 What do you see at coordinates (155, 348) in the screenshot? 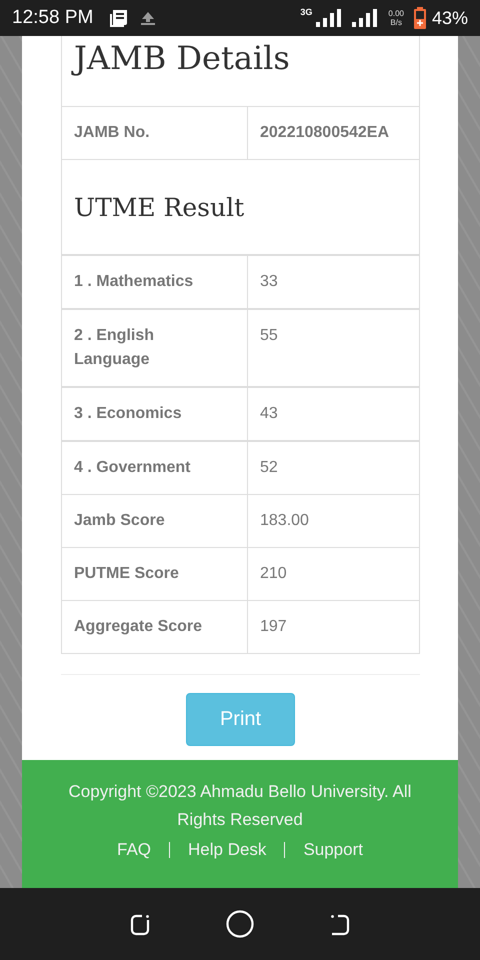
I see `table-cell: 2 . English Language` at bounding box center [155, 348].